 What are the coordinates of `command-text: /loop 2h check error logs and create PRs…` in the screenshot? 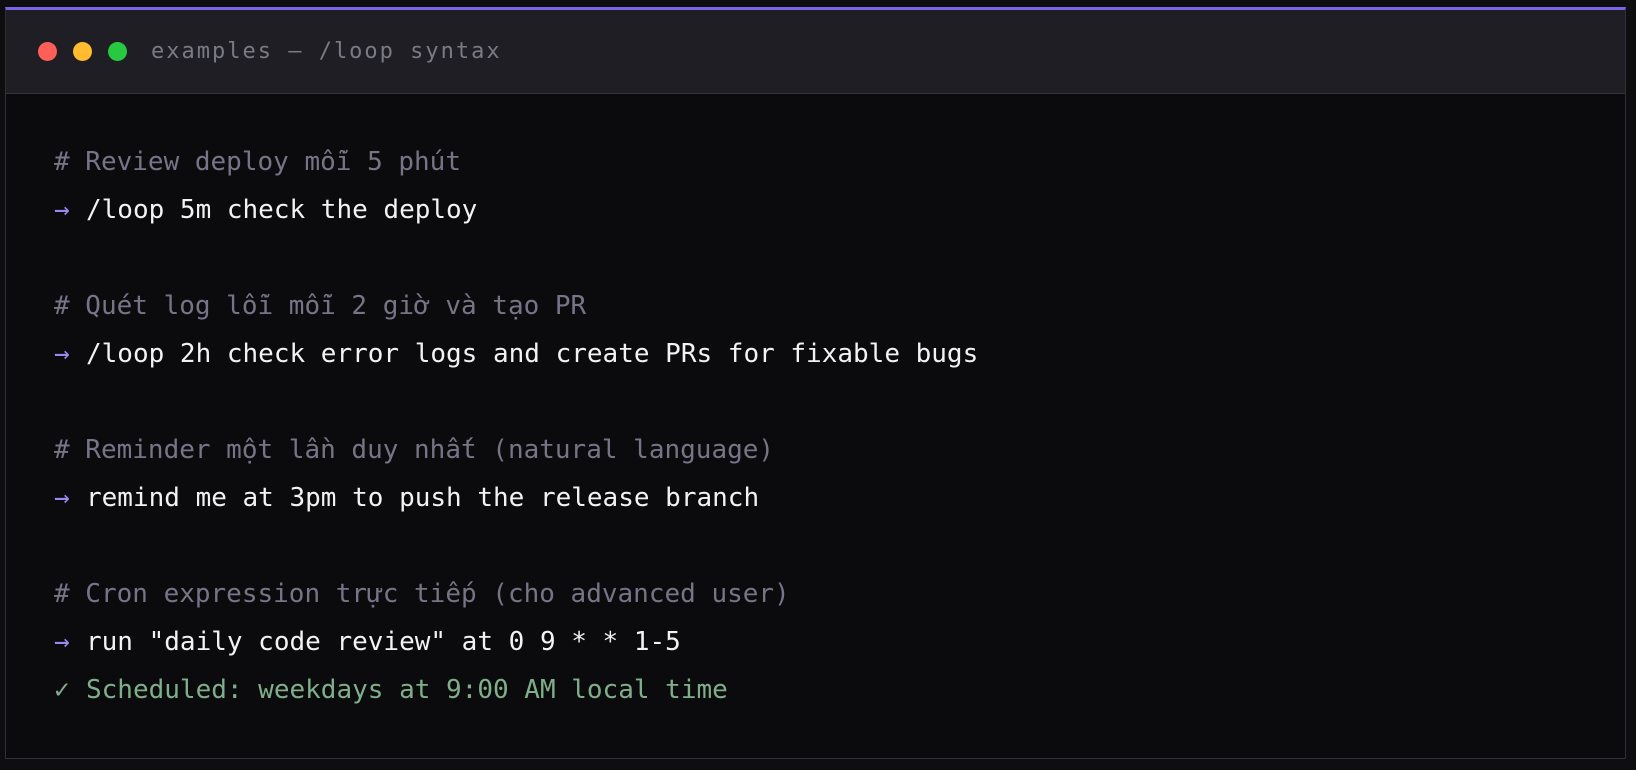 It's located at (532, 354).